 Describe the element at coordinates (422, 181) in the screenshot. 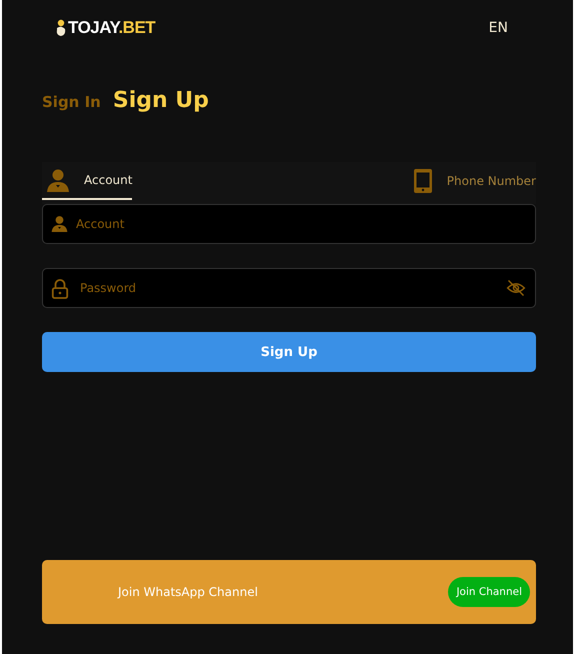

I see `phone-icon` at that location.